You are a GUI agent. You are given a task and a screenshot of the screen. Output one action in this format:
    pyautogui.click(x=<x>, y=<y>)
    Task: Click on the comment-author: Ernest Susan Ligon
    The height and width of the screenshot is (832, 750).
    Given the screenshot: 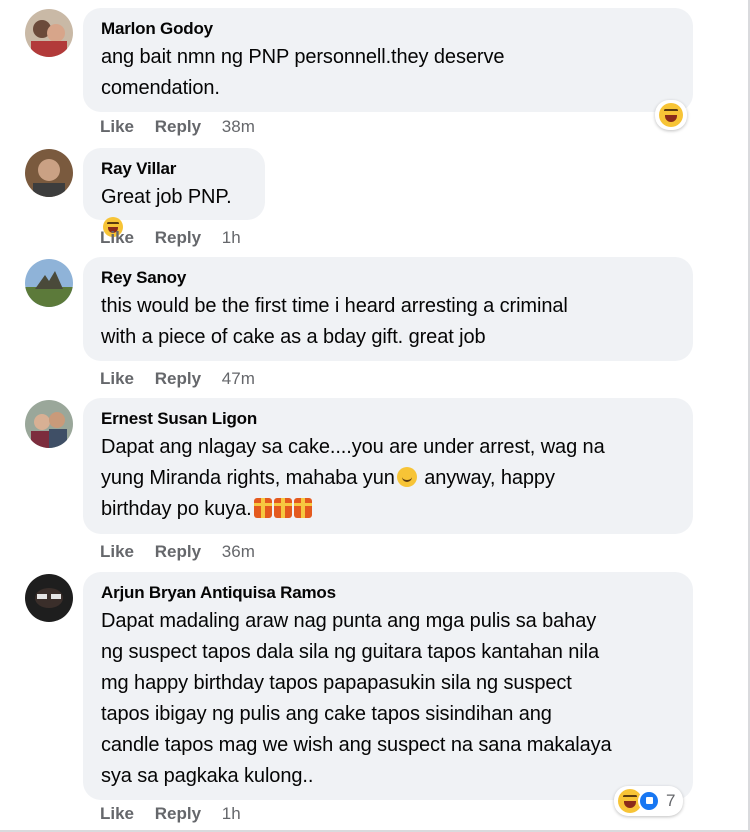 What is the action you would take?
    pyautogui.click(x=388, y=419)
    